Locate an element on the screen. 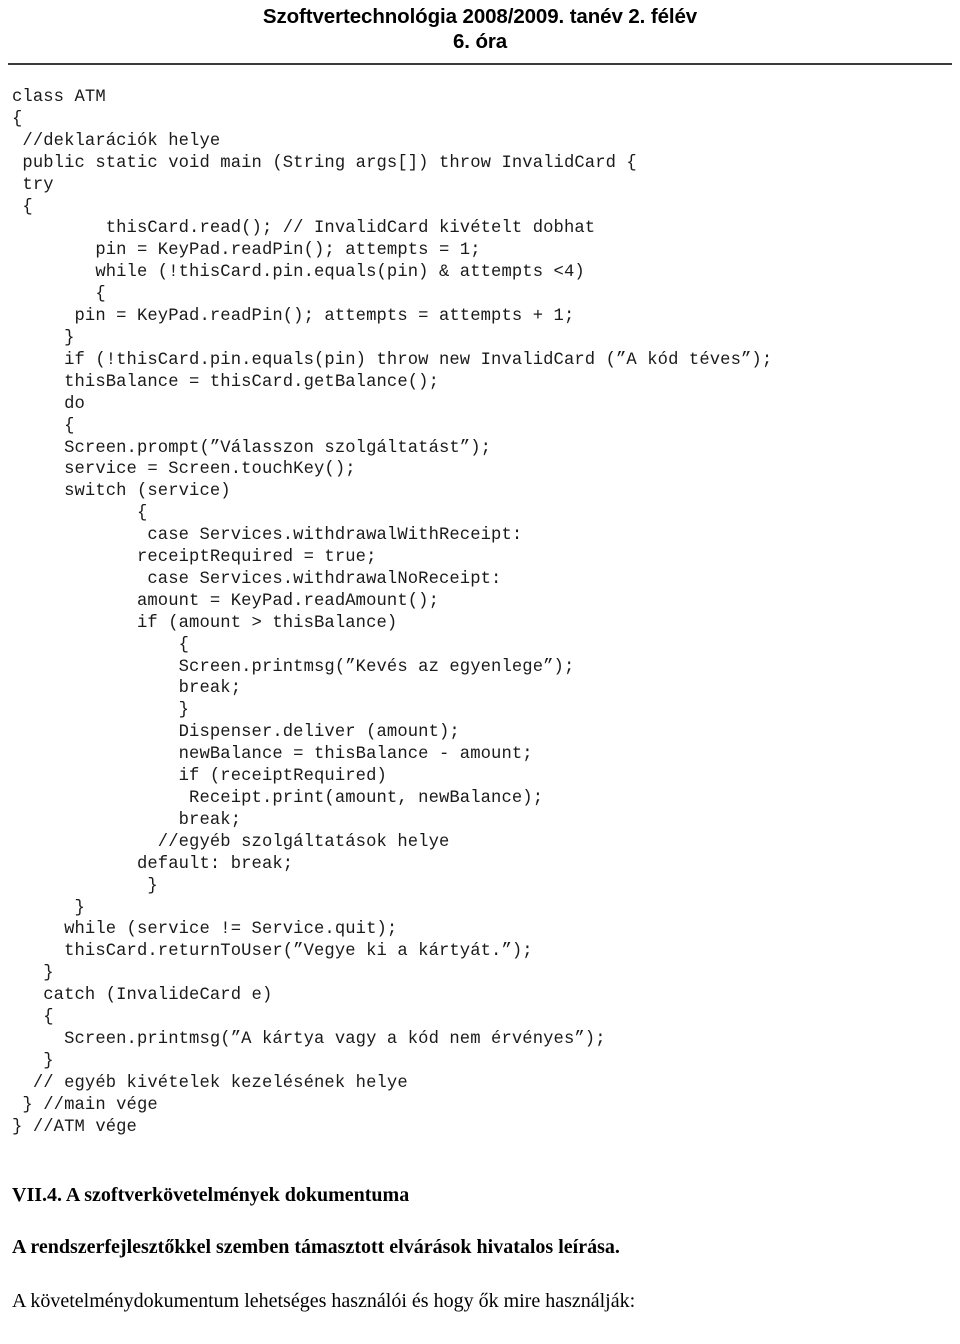  code-line: } //main vége is located at coordinates (85, 1105).